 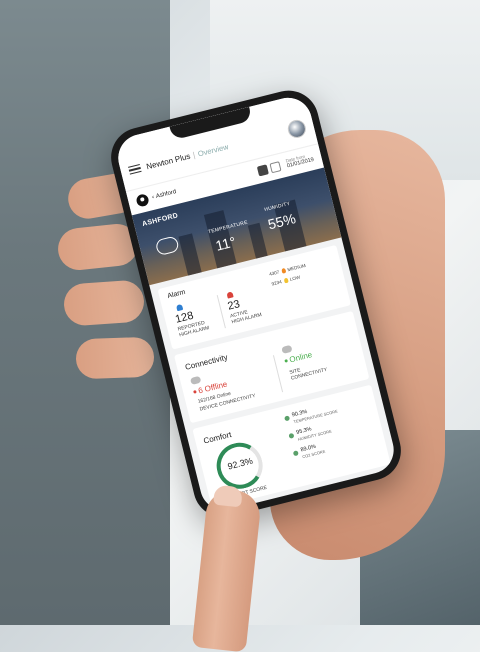 What do you see at coordinates (283, 270) in the screenshot?
I see `medium-flame-icon` at bounding box center [283, 270].